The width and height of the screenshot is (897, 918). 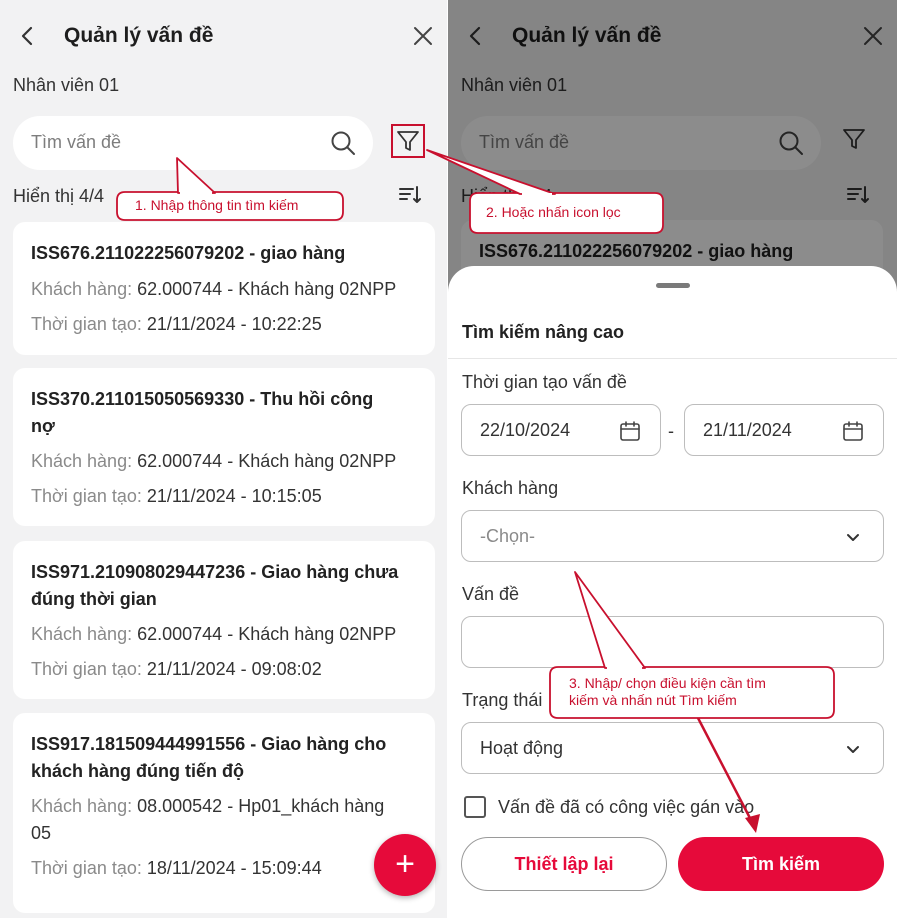 I want to click on search-button: Tìm kiếm, so click(x=781, y=864).